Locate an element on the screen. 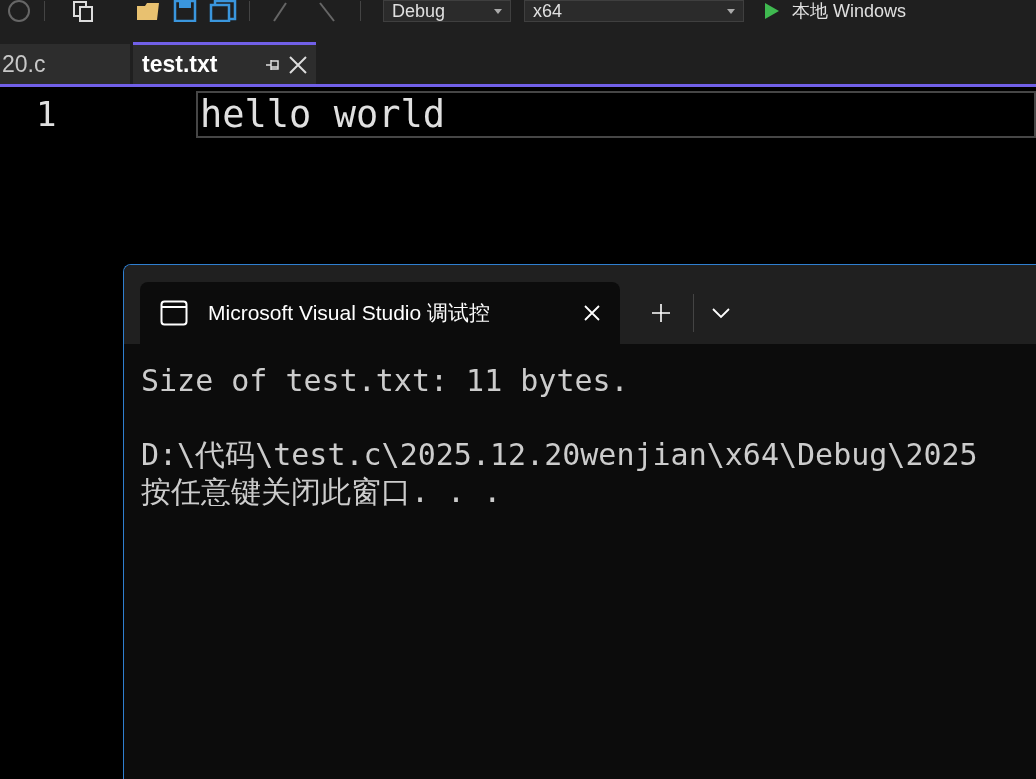 The height and width of the screenshot is (779, 1036). folder-icon is located at coordinates (148, 11).